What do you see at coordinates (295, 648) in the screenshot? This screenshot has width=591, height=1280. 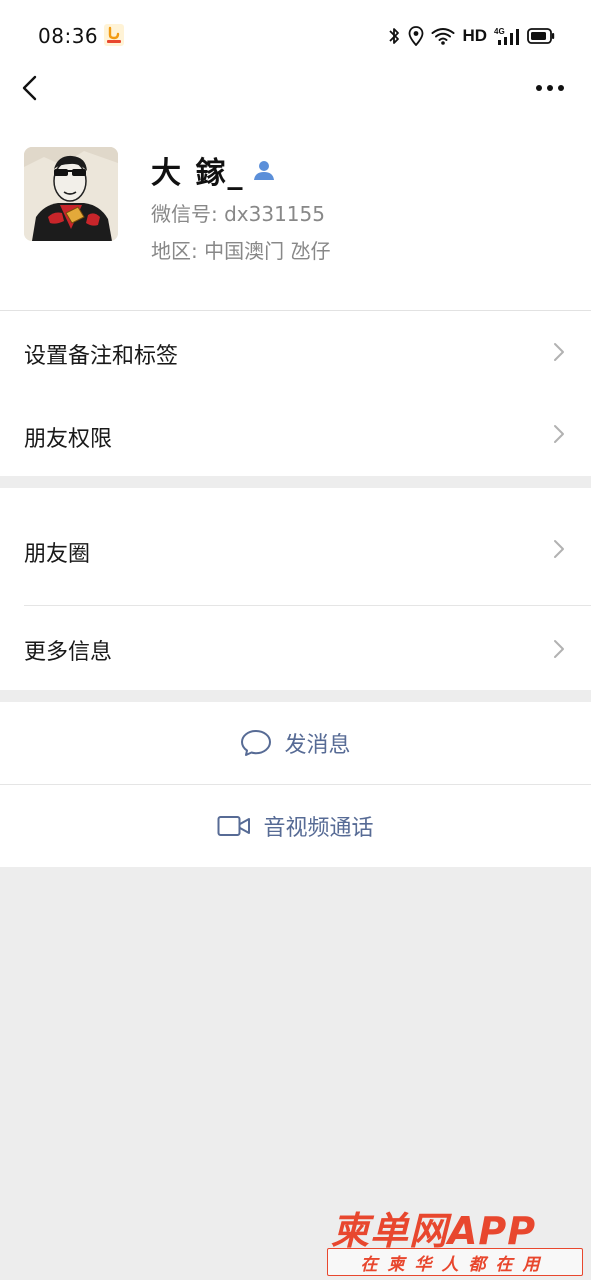 I see `row-more-info: 更多信息` at bounding box center [295, 648].